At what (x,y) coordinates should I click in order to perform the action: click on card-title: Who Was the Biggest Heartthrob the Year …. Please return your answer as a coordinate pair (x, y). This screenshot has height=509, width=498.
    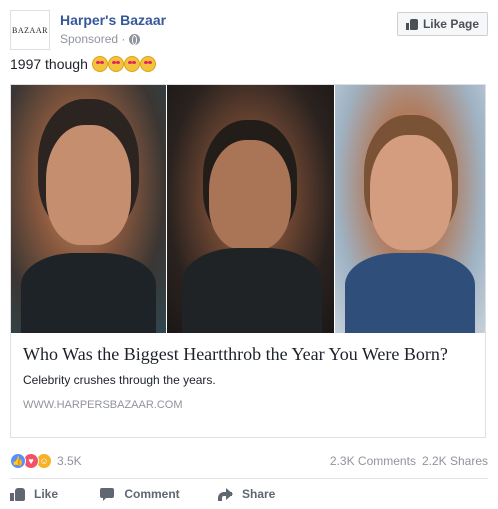
    Looking at the image, I should click on (249, 354).